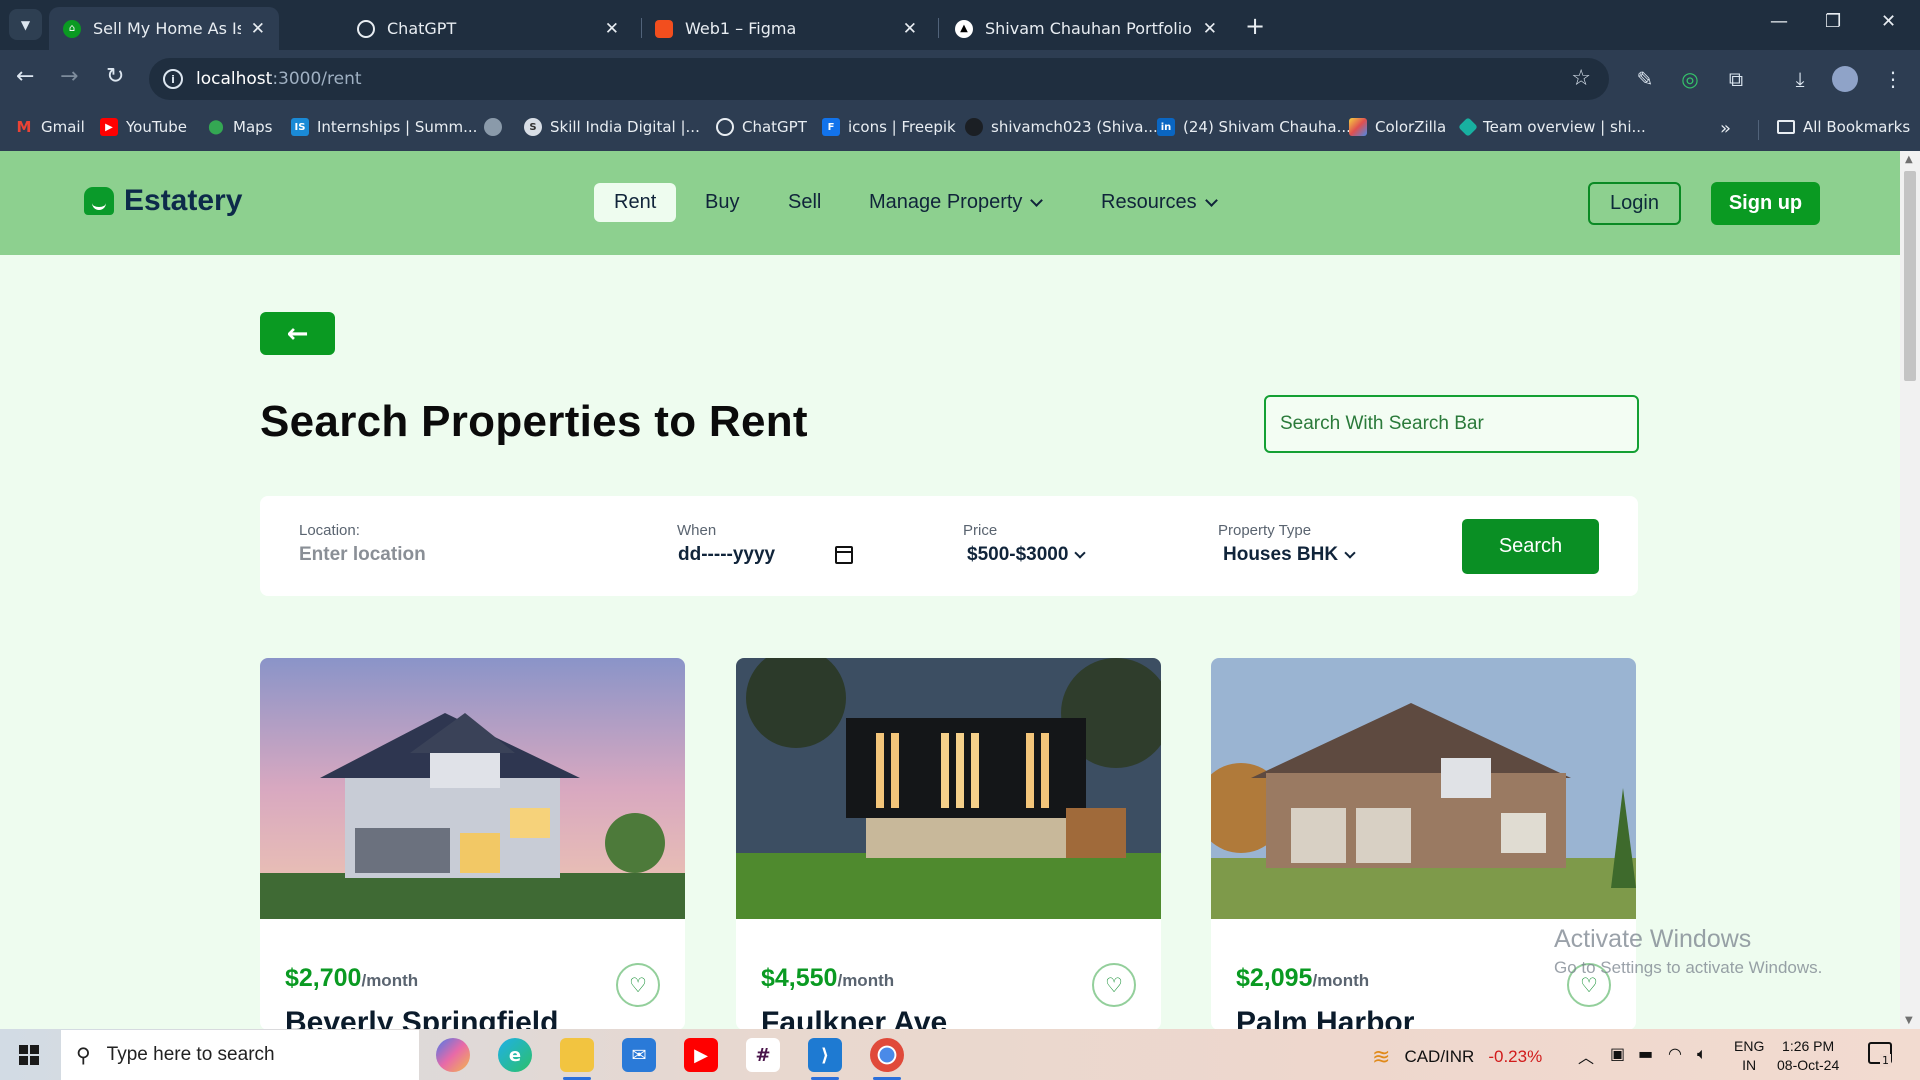 The width and height of the screenshot is (1920, 1080). What do you see at coordinates (216, 127) in the screenshot?
I see `maps-pin-icon: ⬤` at bounding box center [216, 127].